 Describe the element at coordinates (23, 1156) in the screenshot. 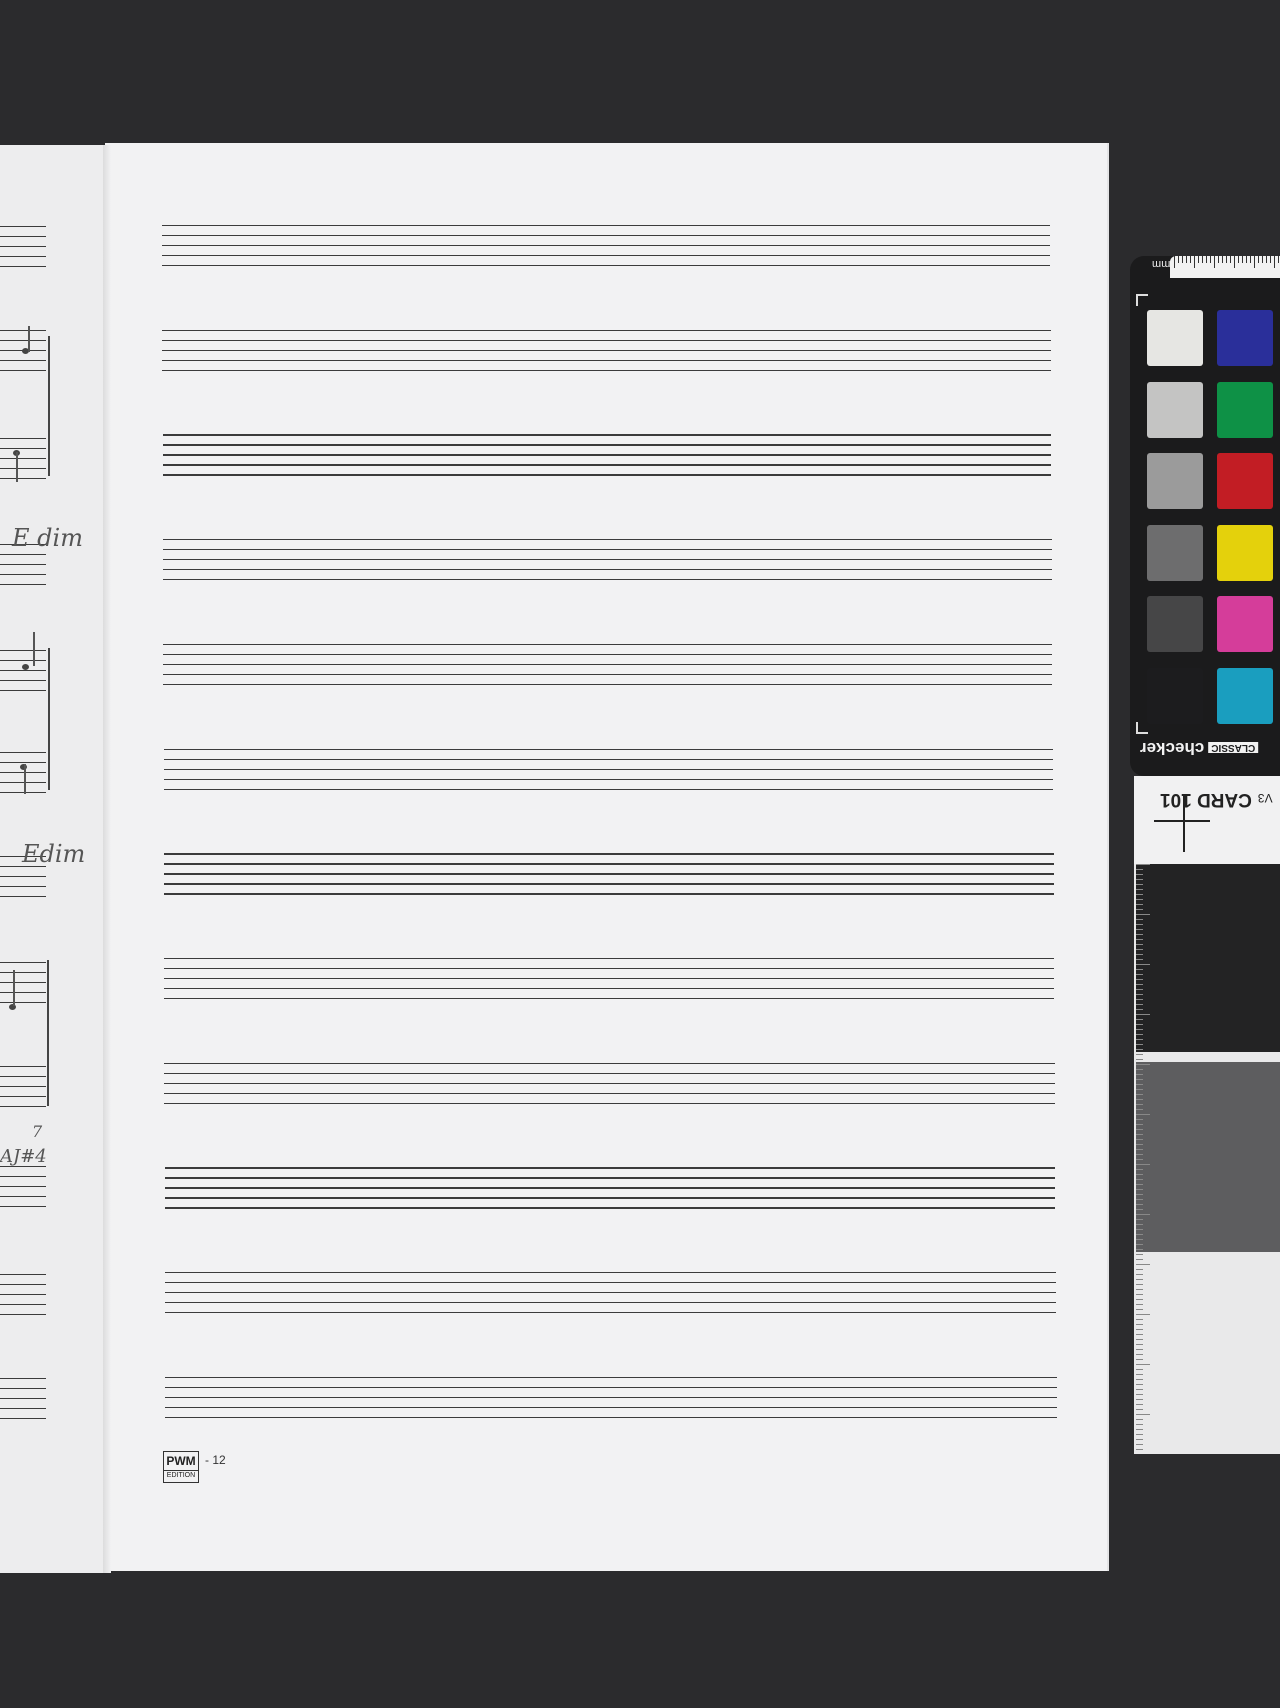

I see `chord-annotation: AJ#4` at that location.